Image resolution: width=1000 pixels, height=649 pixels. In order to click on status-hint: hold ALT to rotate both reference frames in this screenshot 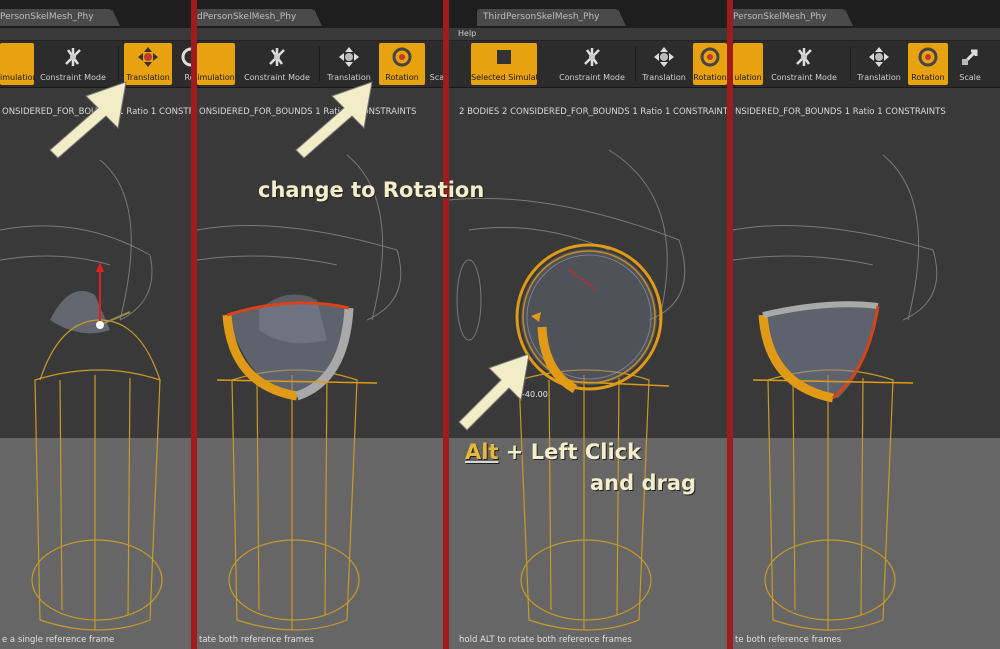, I will do `click(545, 640)`.